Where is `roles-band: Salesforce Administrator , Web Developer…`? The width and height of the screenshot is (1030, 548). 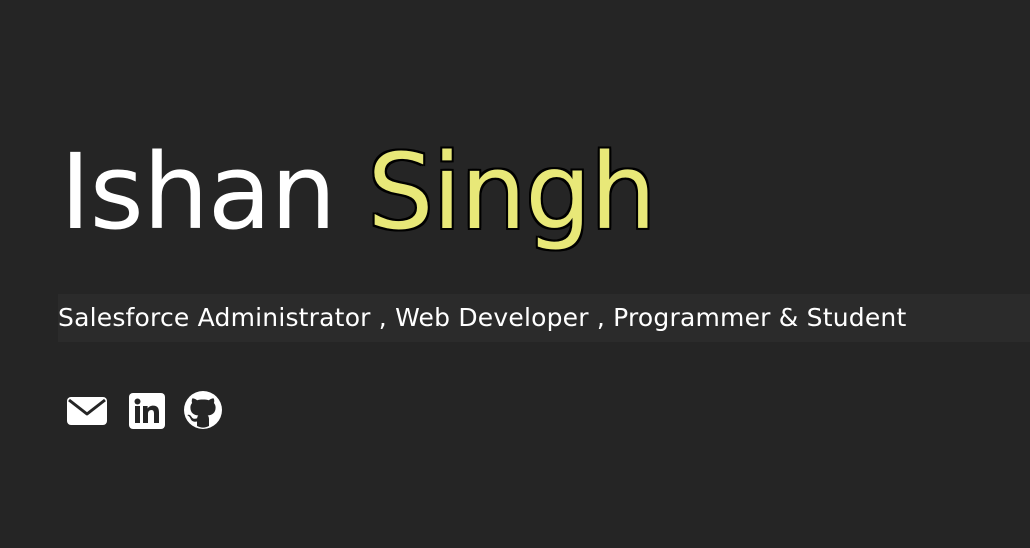 roles-band: Salesforce Administrator , Web Developer… is located at coordinates (544, 318).